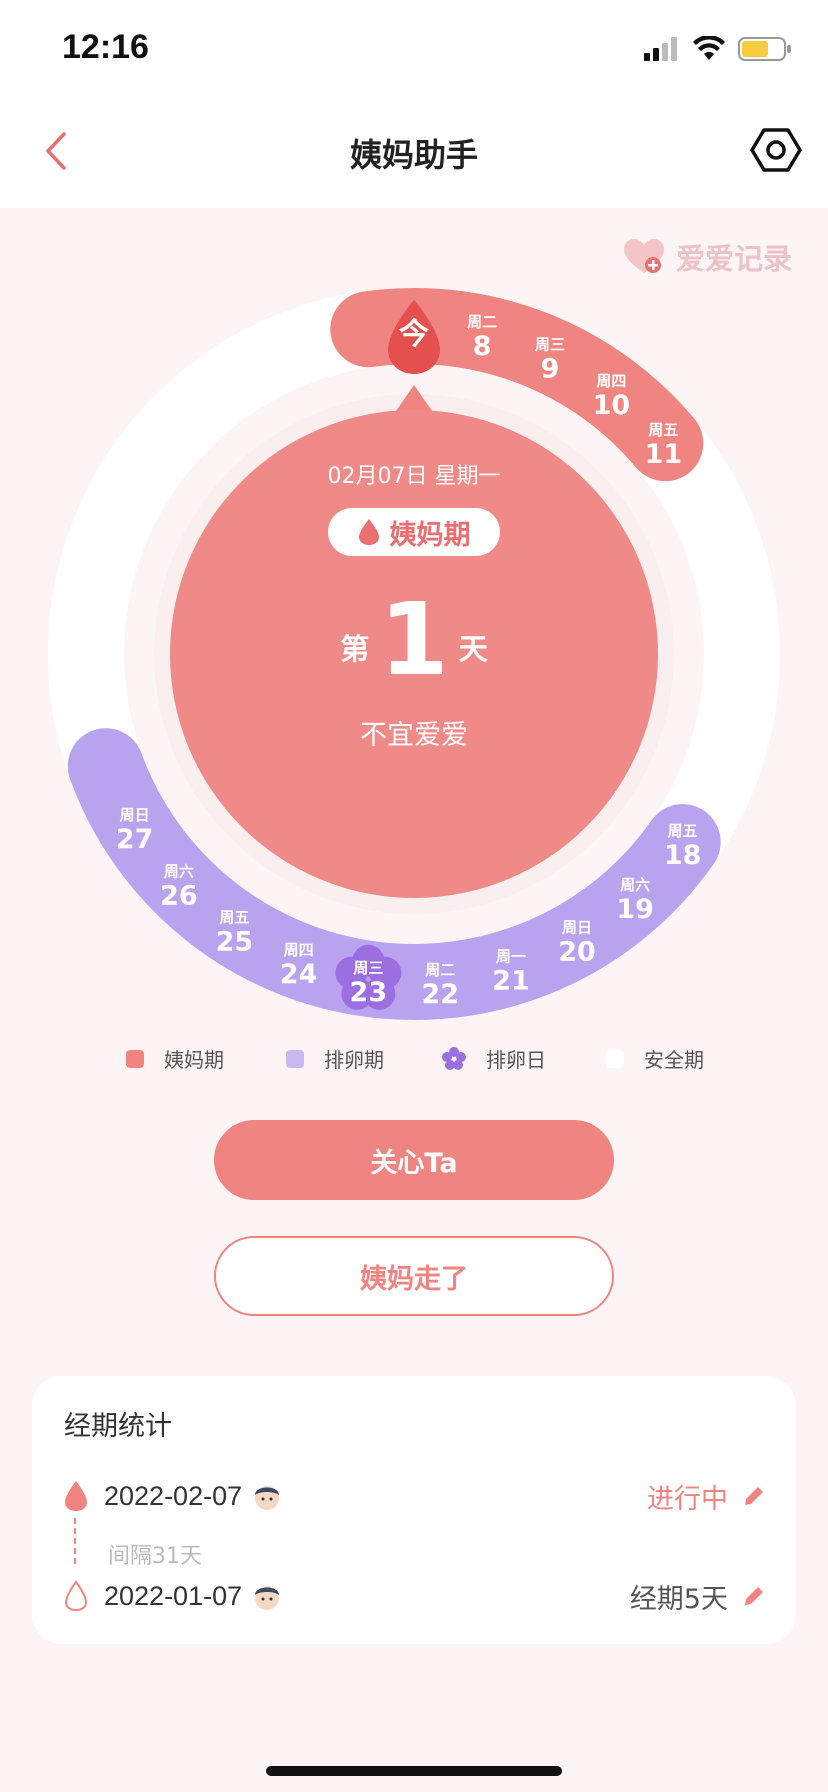  What do you see at coordinates (709, 48) in the screenshot?
I see `wifi-icon` at bounding box center [709, 48].